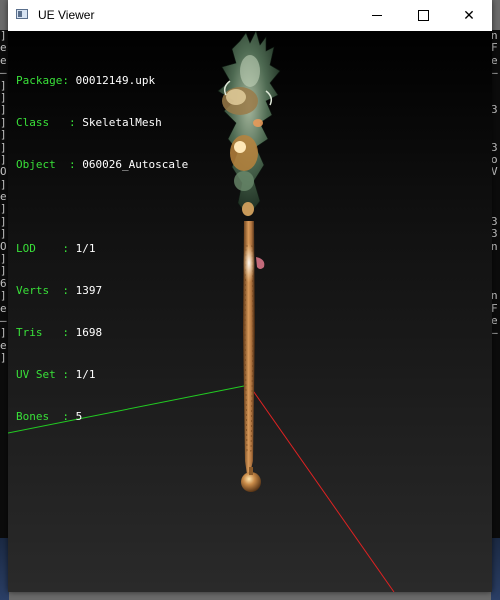 The height and width of the screenshot is (600, 500). What do you see at coordinates (49, 416) in the screenshot?
I see `stat-row-bones: Bones : 5` at bounding box center [49, 416].